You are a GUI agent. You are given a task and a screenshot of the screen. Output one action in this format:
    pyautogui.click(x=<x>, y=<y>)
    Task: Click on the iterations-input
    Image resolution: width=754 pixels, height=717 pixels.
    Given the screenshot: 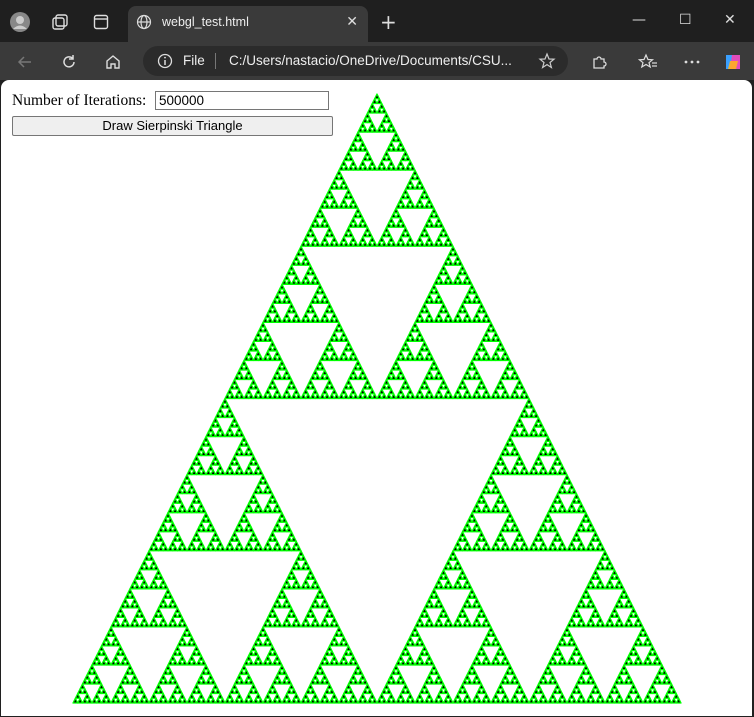 What is the action you would take?
    pyautogui.click(x=242, y=100)
    